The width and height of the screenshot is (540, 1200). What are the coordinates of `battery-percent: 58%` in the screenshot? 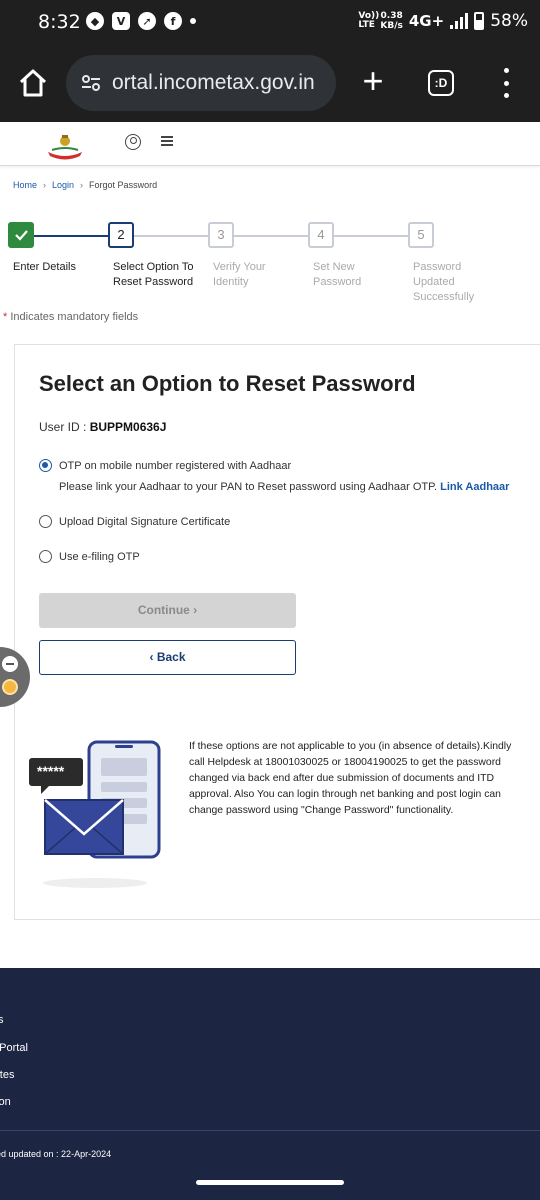 It's located at (509, 21).